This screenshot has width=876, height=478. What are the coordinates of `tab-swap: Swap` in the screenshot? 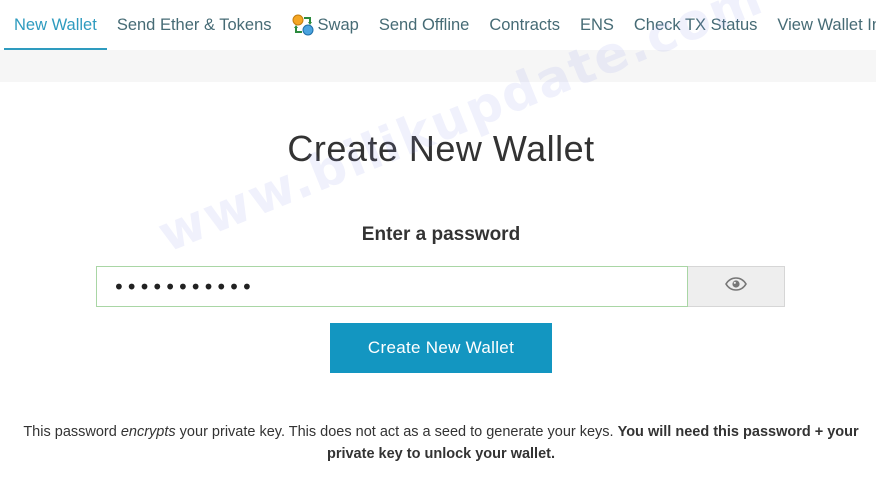 It's located at (325, 25).